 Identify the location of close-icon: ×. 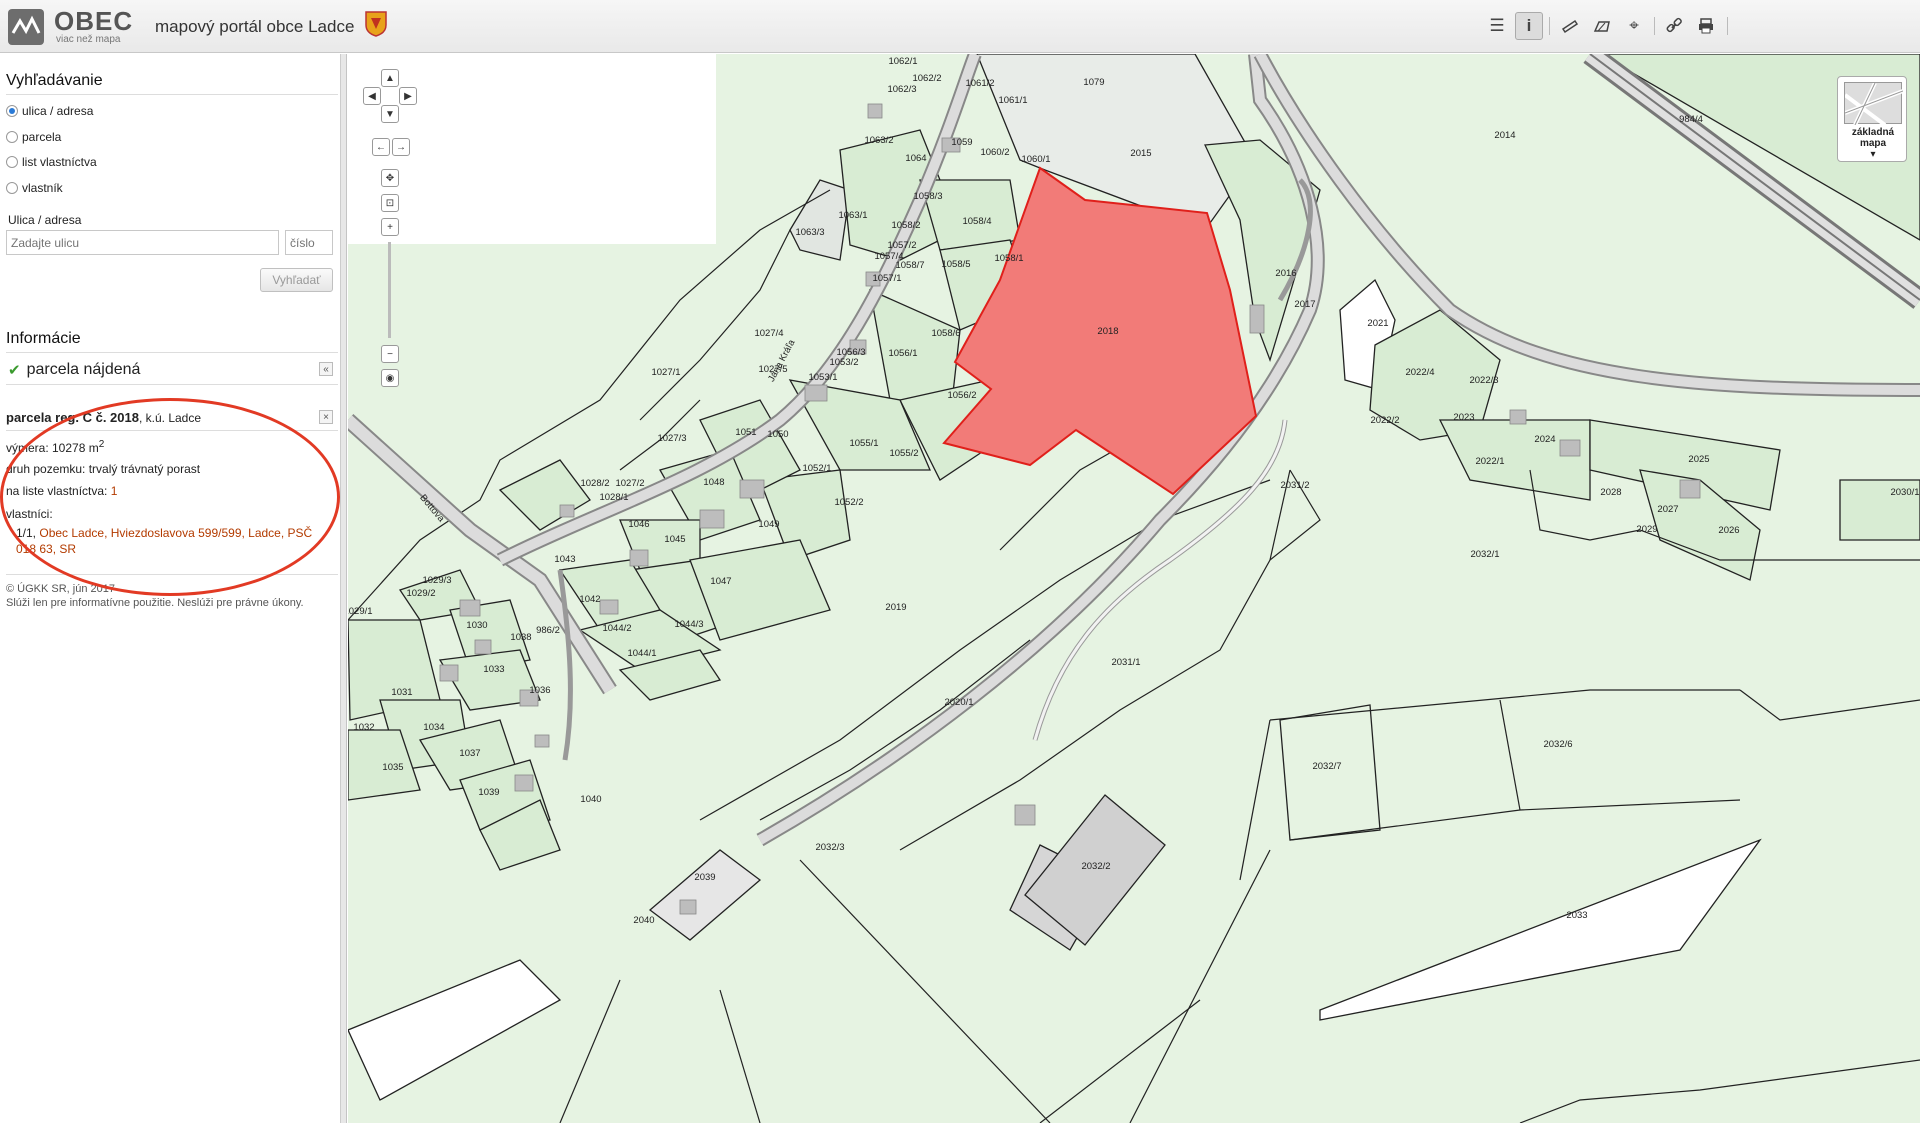
(326, 417).